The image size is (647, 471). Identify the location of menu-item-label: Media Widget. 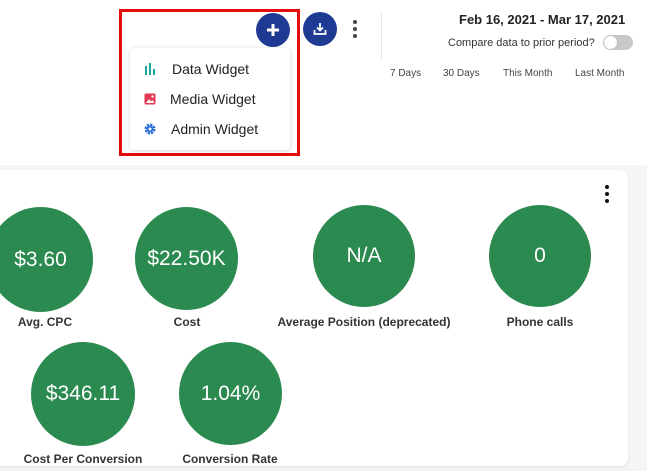
(213, 99).